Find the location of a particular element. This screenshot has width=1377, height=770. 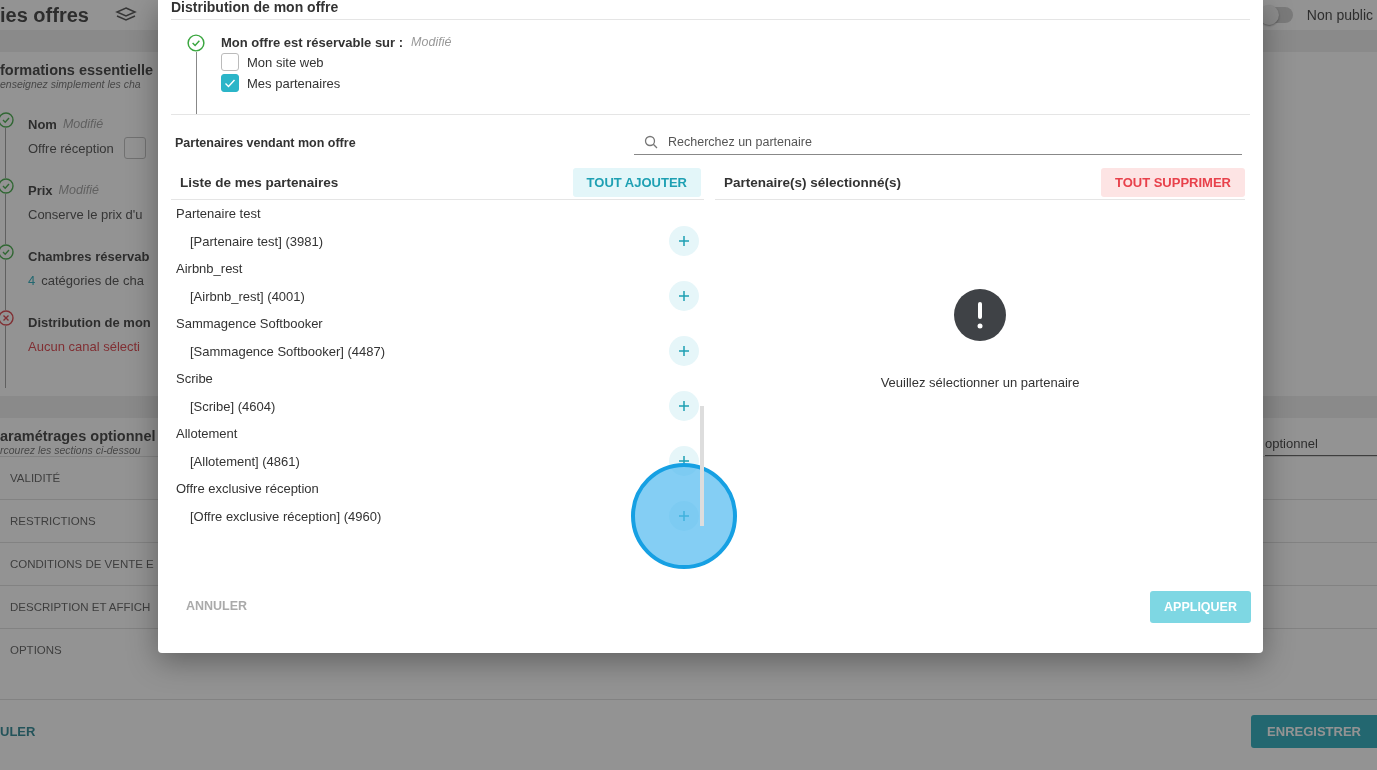

partner-group: Partenaire test is located at coordinates (437, 213).